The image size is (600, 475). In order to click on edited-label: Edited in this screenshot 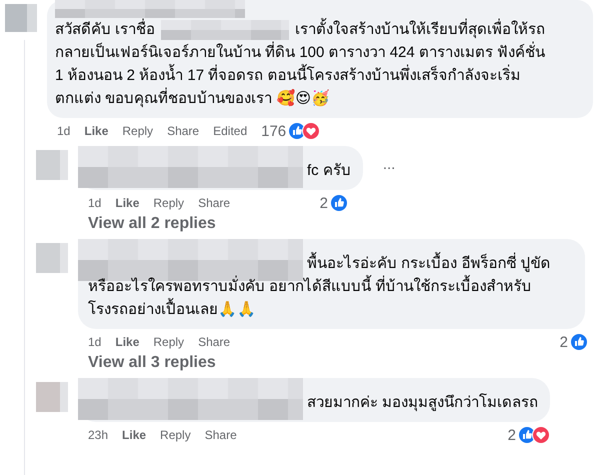, I will do `click(230, 131)`.